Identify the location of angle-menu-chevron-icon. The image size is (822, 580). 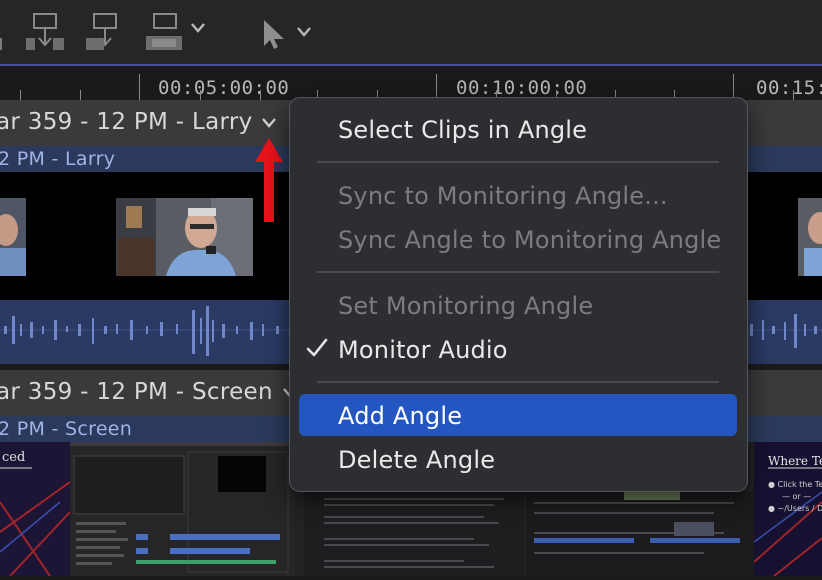
(269, 123).